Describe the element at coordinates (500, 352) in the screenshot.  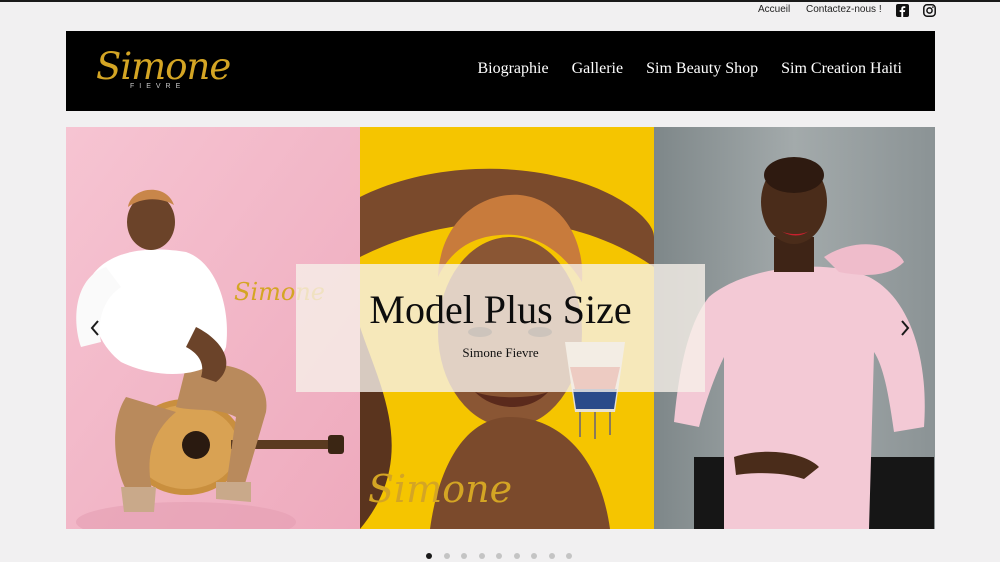
I see `hero-subtitle: Simone Fievre` at that location.